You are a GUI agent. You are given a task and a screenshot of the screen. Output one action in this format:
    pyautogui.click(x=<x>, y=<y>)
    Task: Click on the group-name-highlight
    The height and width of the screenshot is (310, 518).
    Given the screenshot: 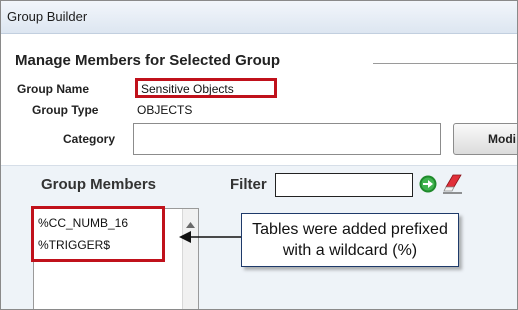 What is the action you would take?
    pyautogui.click(x=206, y=88)
    